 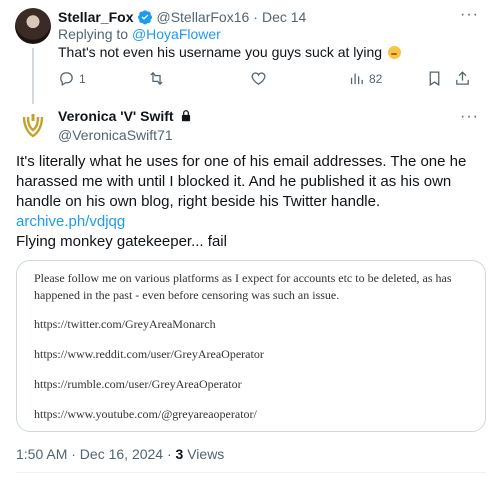 I want to click on author-handle: @VeronicaSwift71, so click(x=115, y=135).